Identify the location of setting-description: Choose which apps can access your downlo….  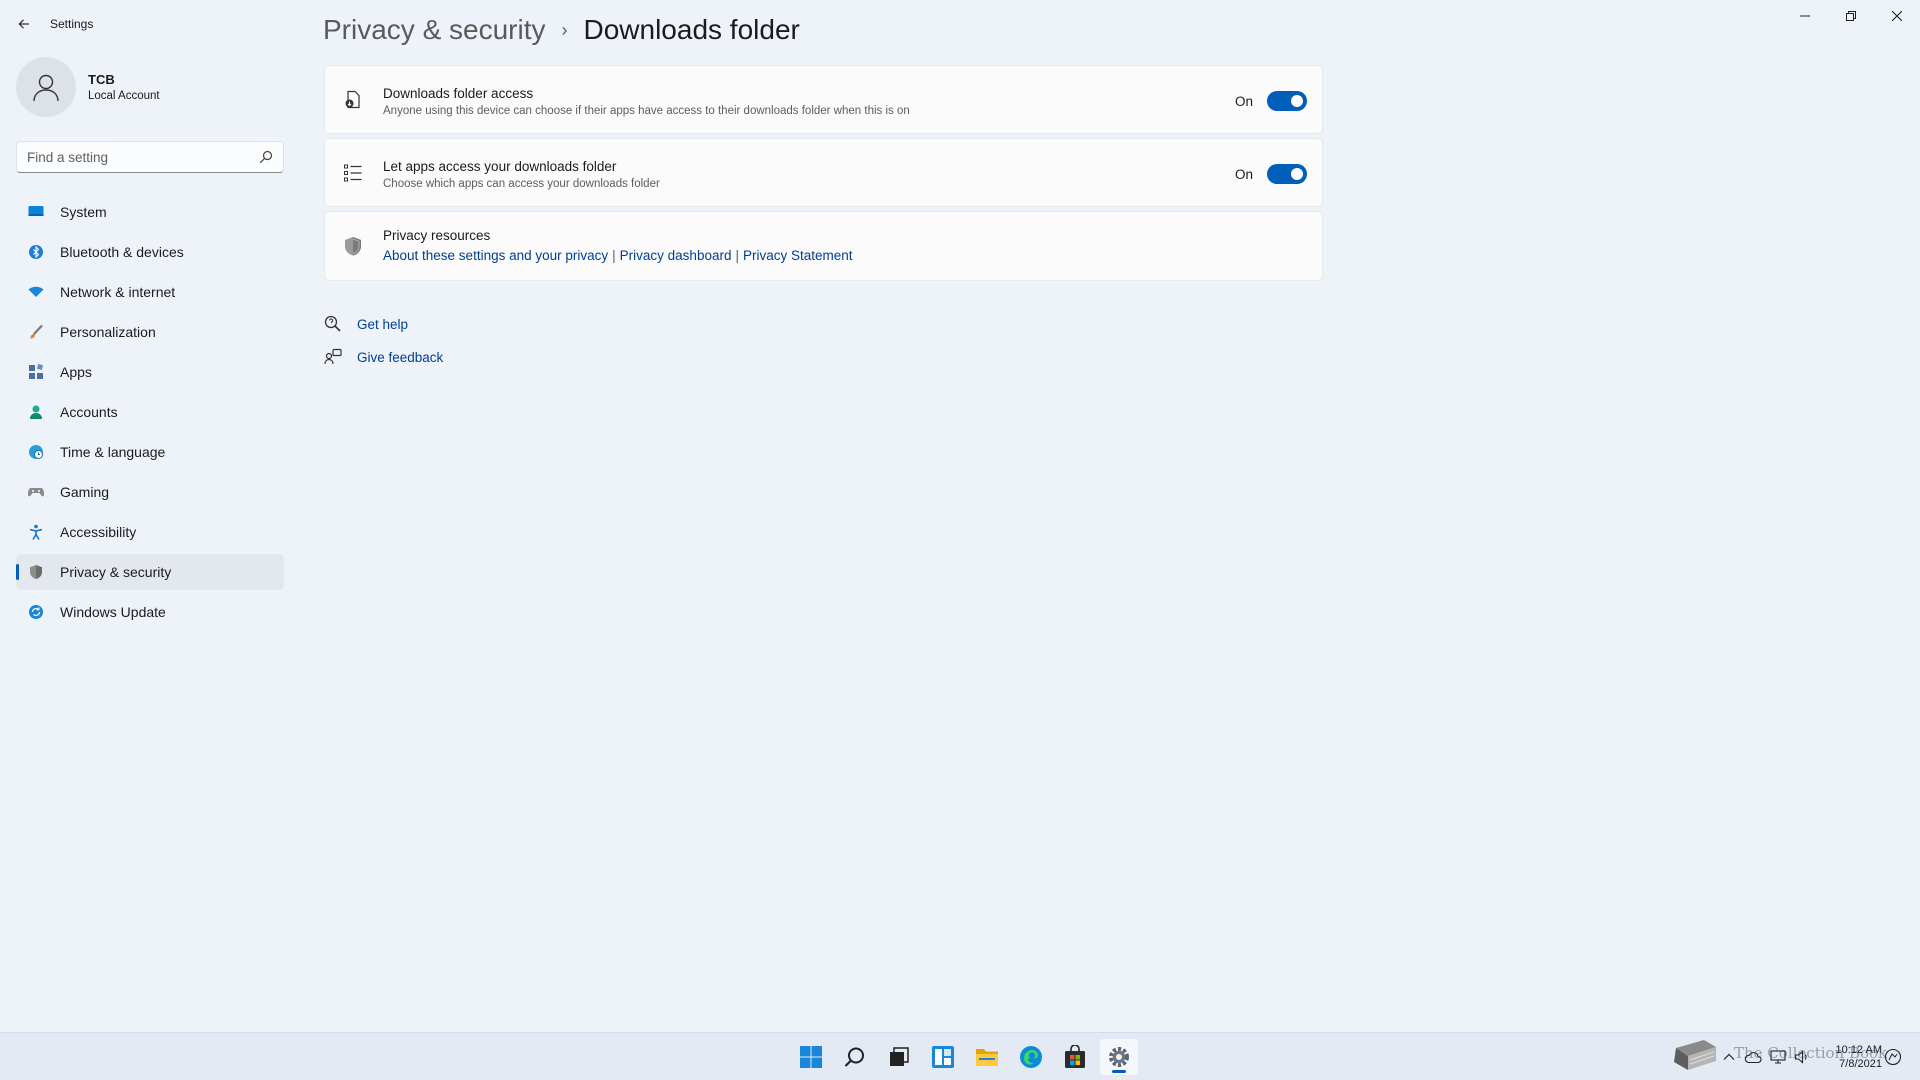
(521, 184).